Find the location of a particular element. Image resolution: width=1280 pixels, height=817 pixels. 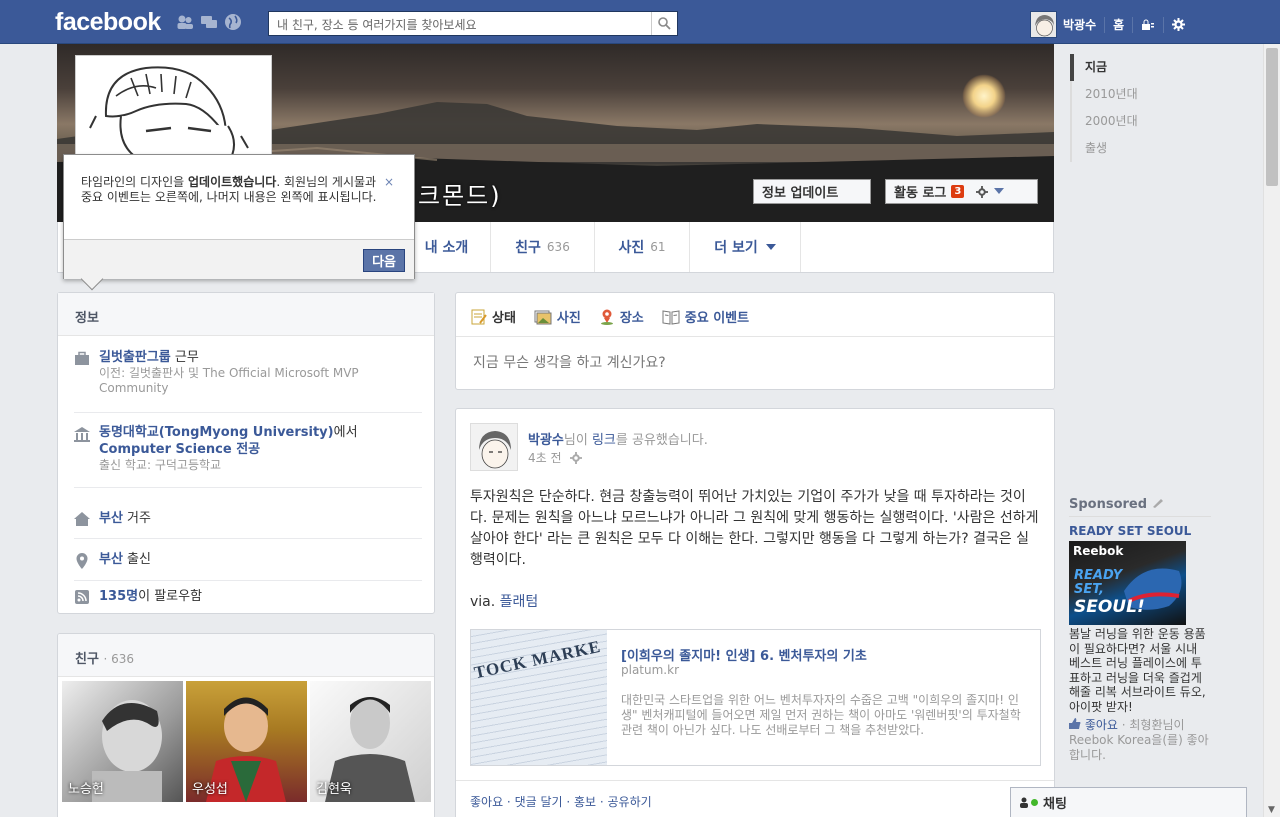

school-major: Computer Science 전공 is located at coordinates (228, 449).